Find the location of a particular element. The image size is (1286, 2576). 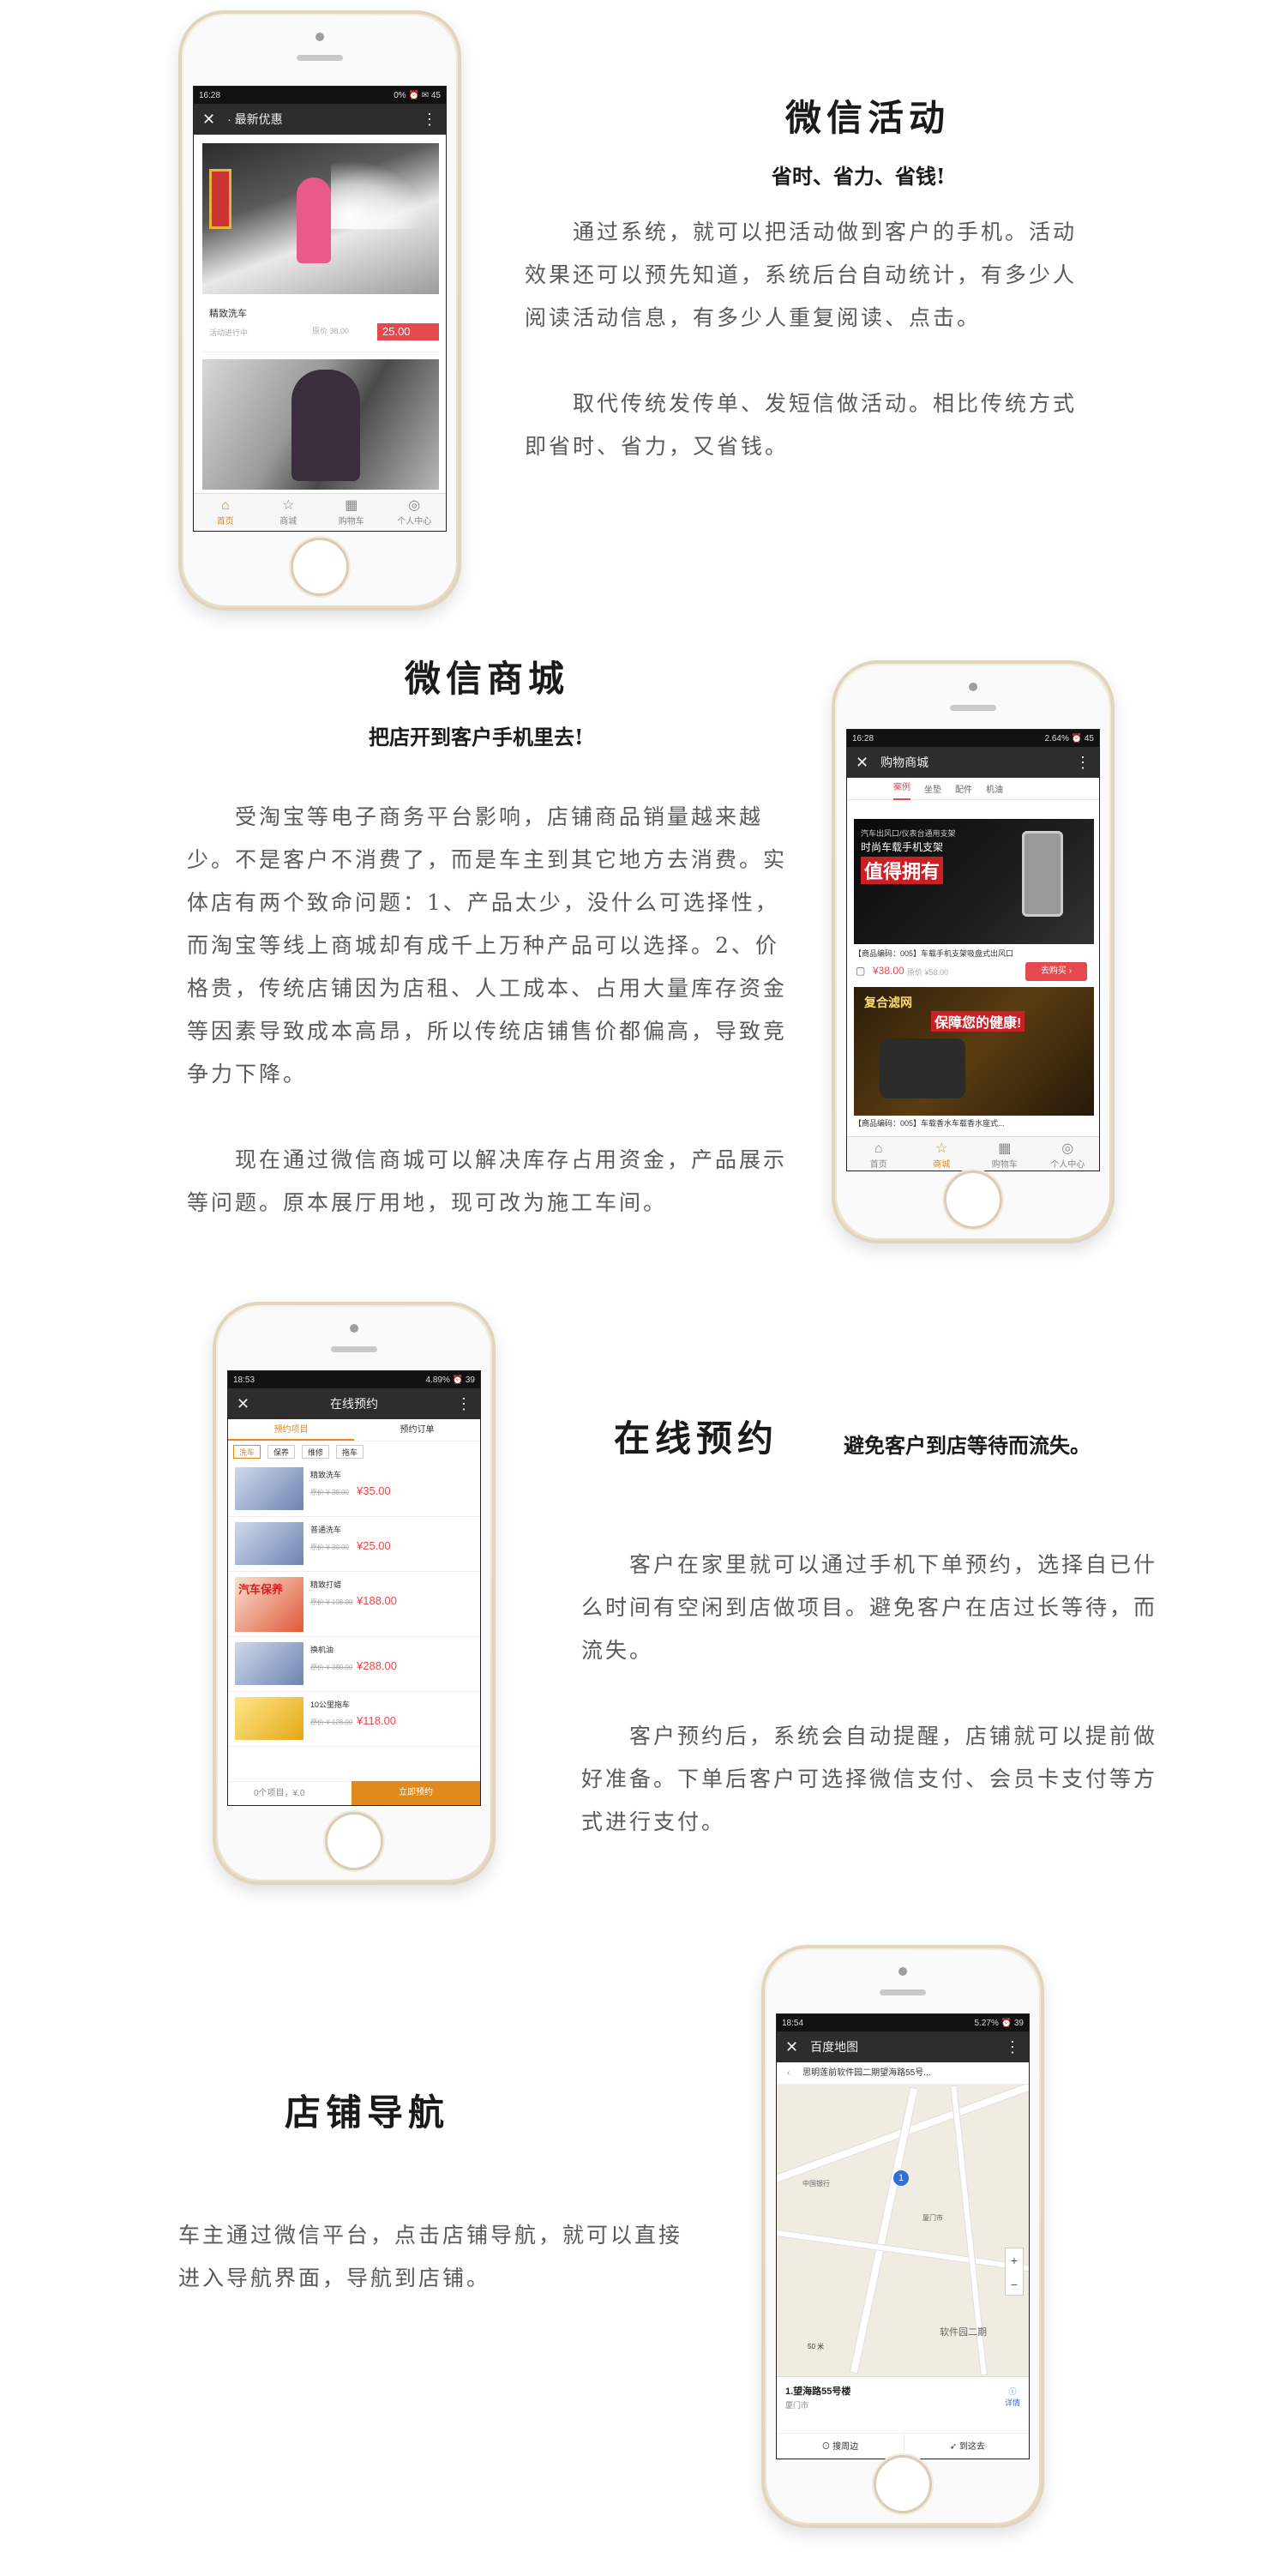

status-indicators: 5.27% ⏰ 39 is located at coordinates (999, 2023).